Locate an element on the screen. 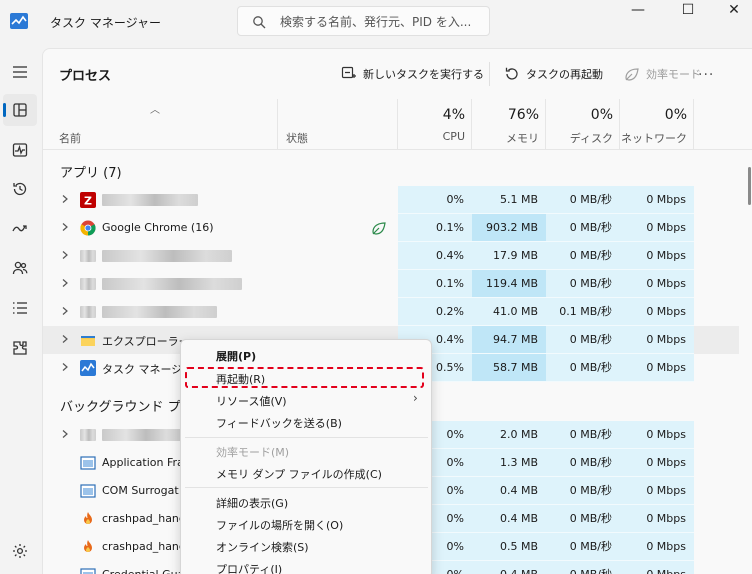 Image resolution: width=752 pixels, height=574 pixels. sidebar-item-app-history is located at coordinates (20, 189).